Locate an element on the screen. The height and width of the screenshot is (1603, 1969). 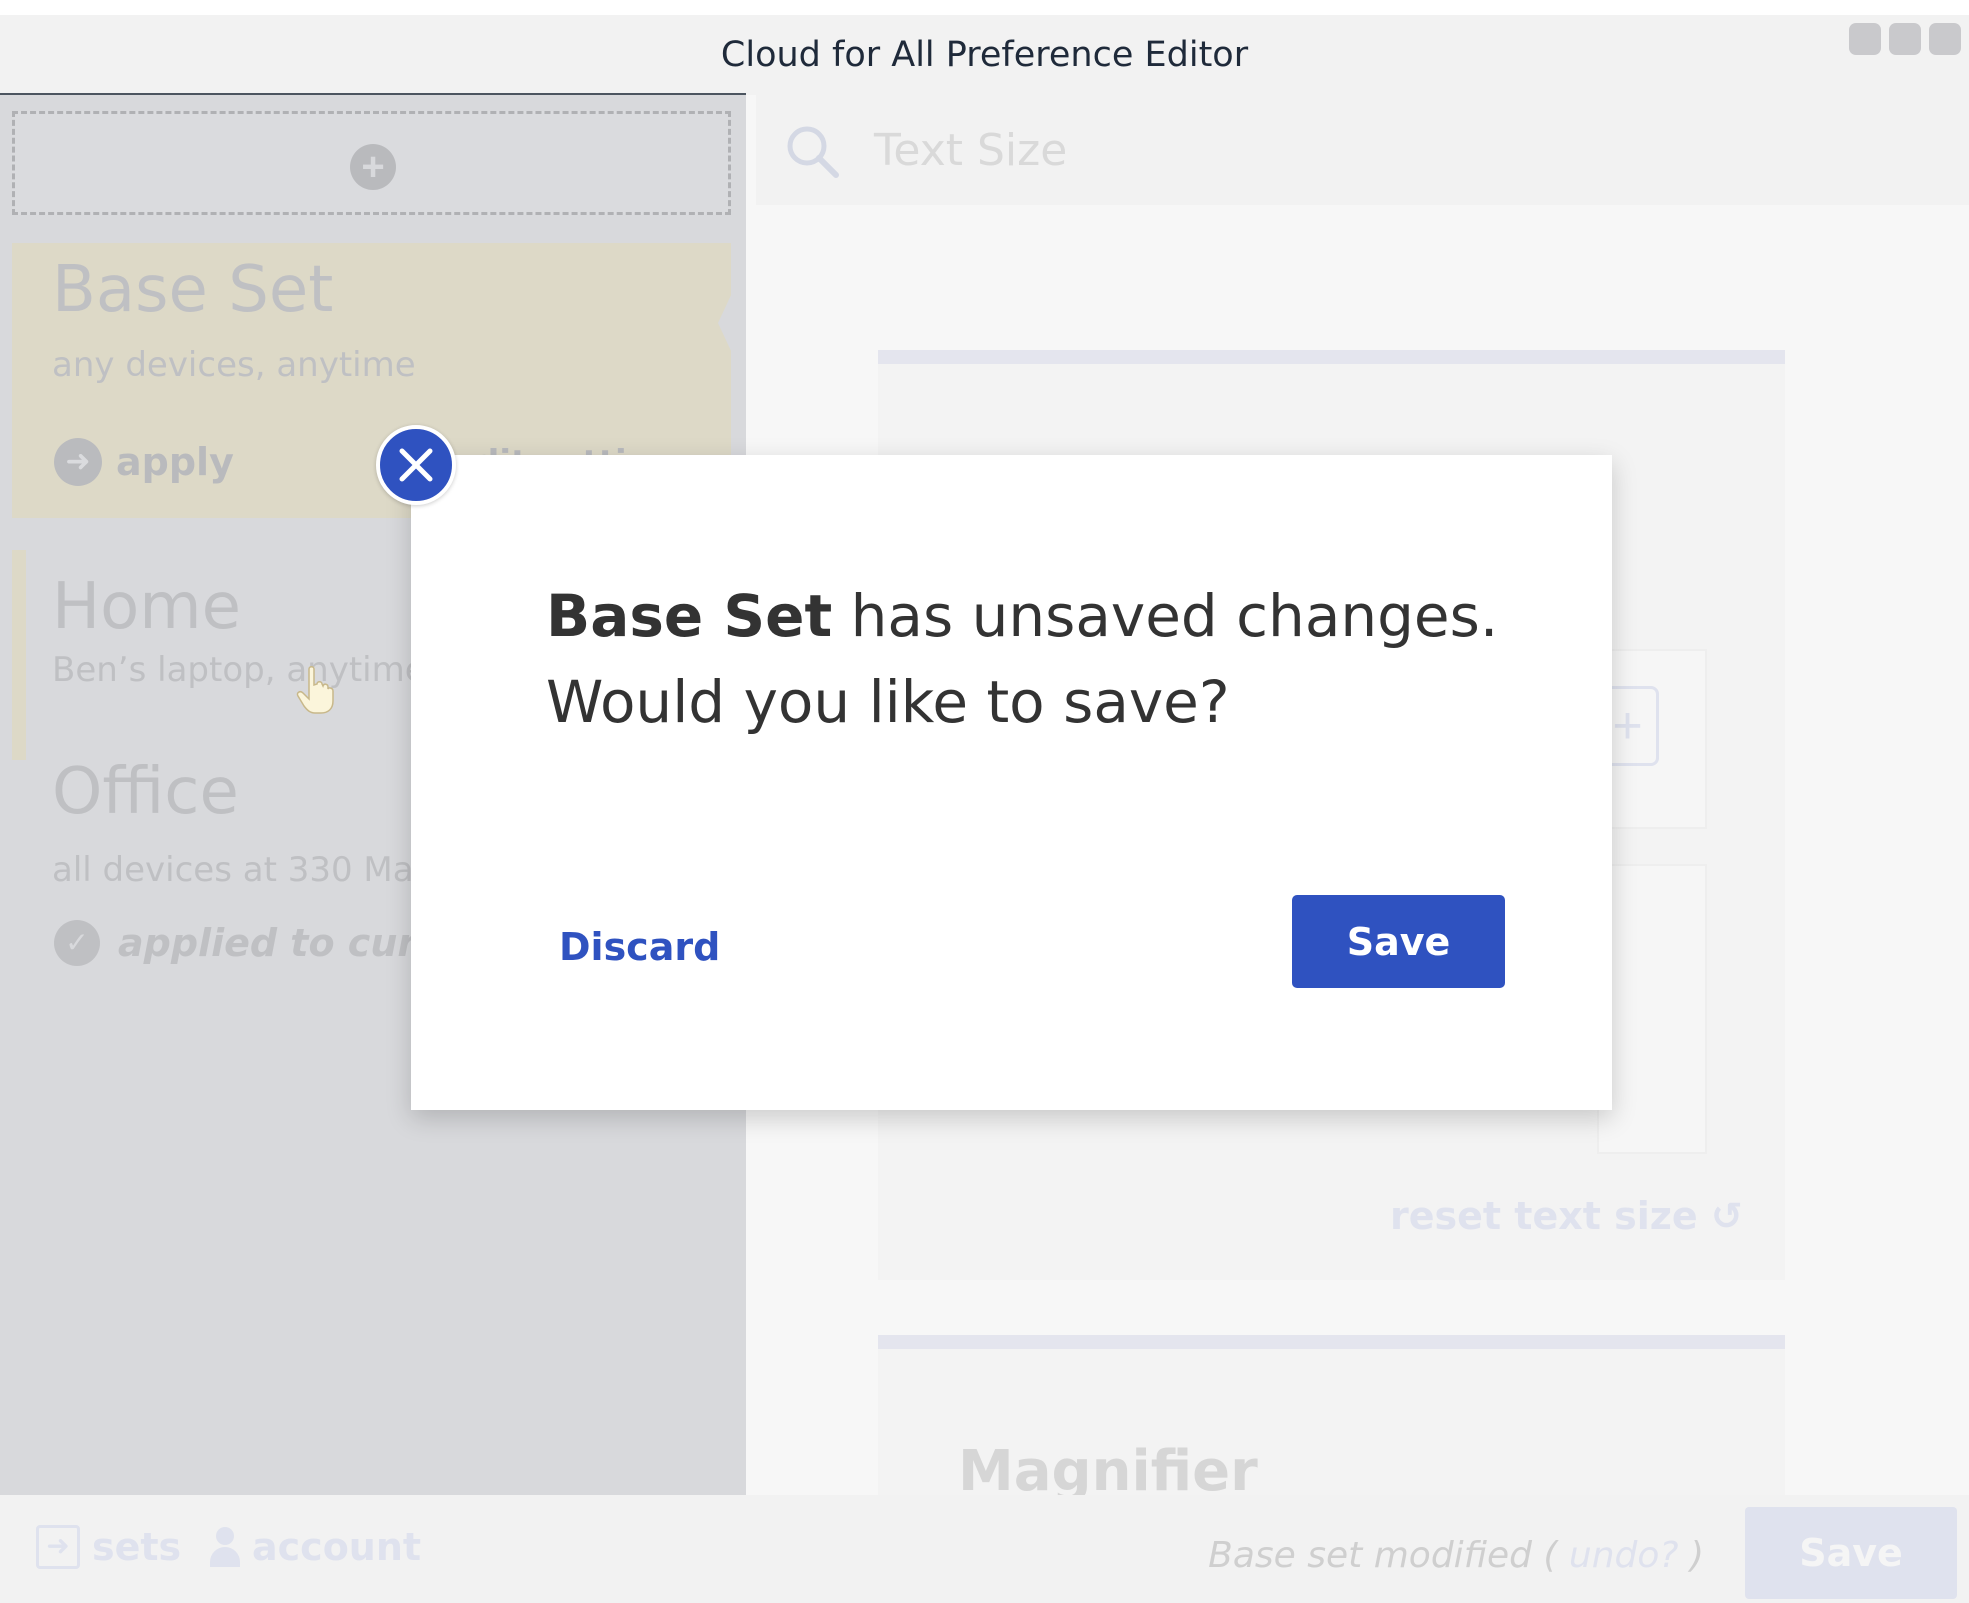
sets-link: ➜ sets is located at coordinates (108, 1547).